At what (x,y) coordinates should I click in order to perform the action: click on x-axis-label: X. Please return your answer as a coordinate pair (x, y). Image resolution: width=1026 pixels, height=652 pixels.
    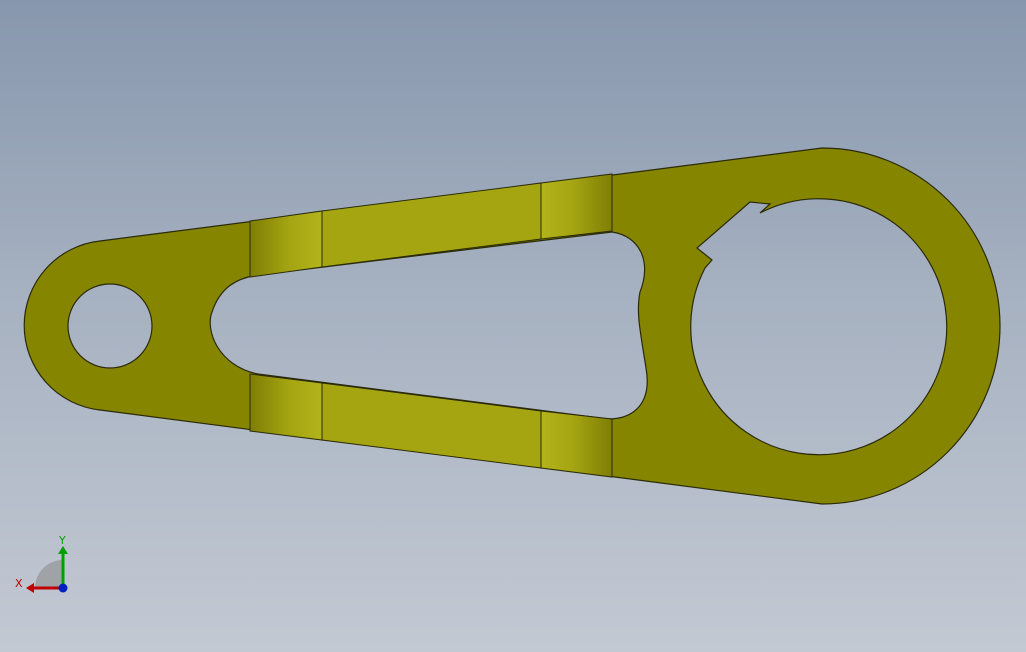
    Looking at the image, I should click on (19, 583).